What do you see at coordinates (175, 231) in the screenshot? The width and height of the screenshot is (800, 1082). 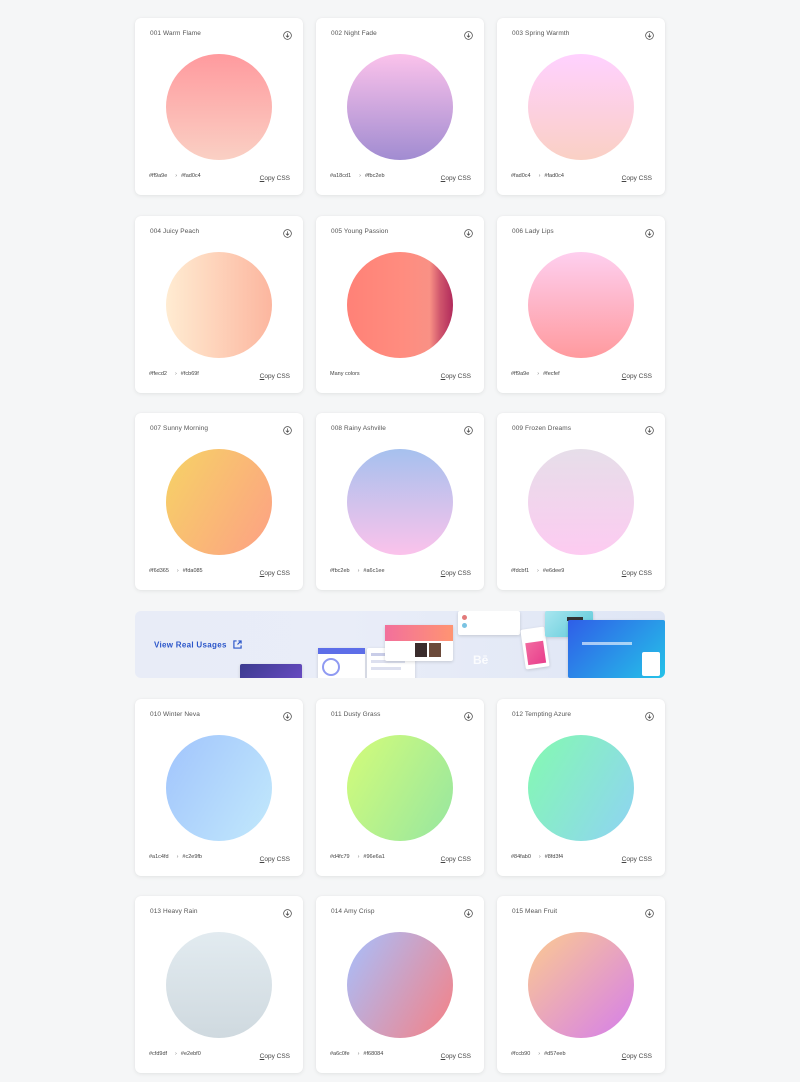 I see `gradient-title: 004 Juicy Peach` at bounding box center [175, 231].